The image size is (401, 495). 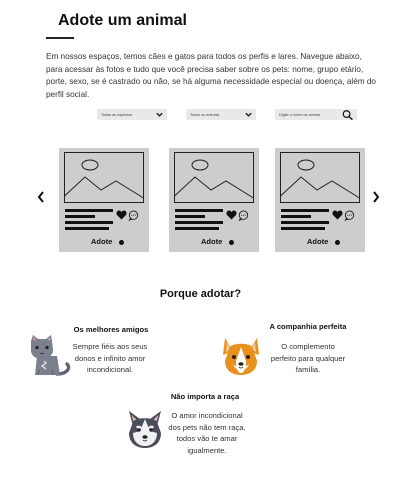 What do you see at coordinates (41, 197) in the screenshot?
I see `carousel-prev-arrow-icon` at bounding box center [41, 197].